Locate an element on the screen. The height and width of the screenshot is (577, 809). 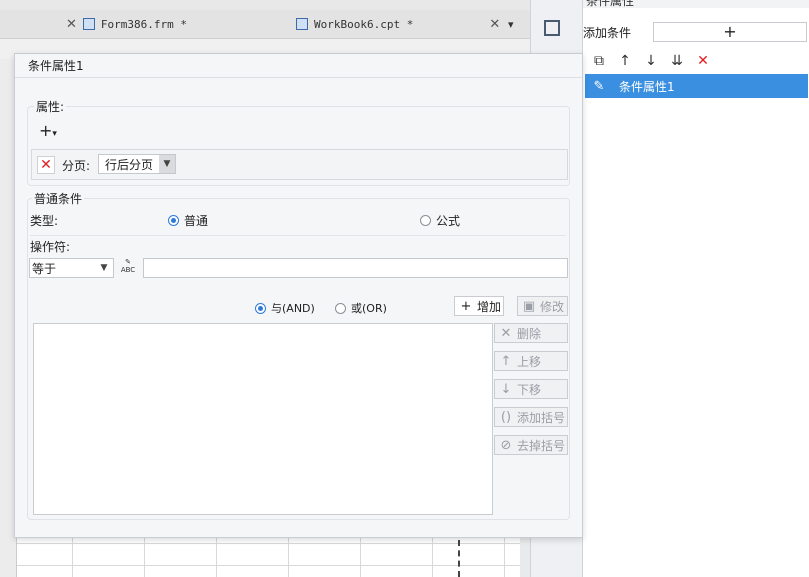
pagination-select: 行后分页 ▼ is located at coordinates (137, 164).